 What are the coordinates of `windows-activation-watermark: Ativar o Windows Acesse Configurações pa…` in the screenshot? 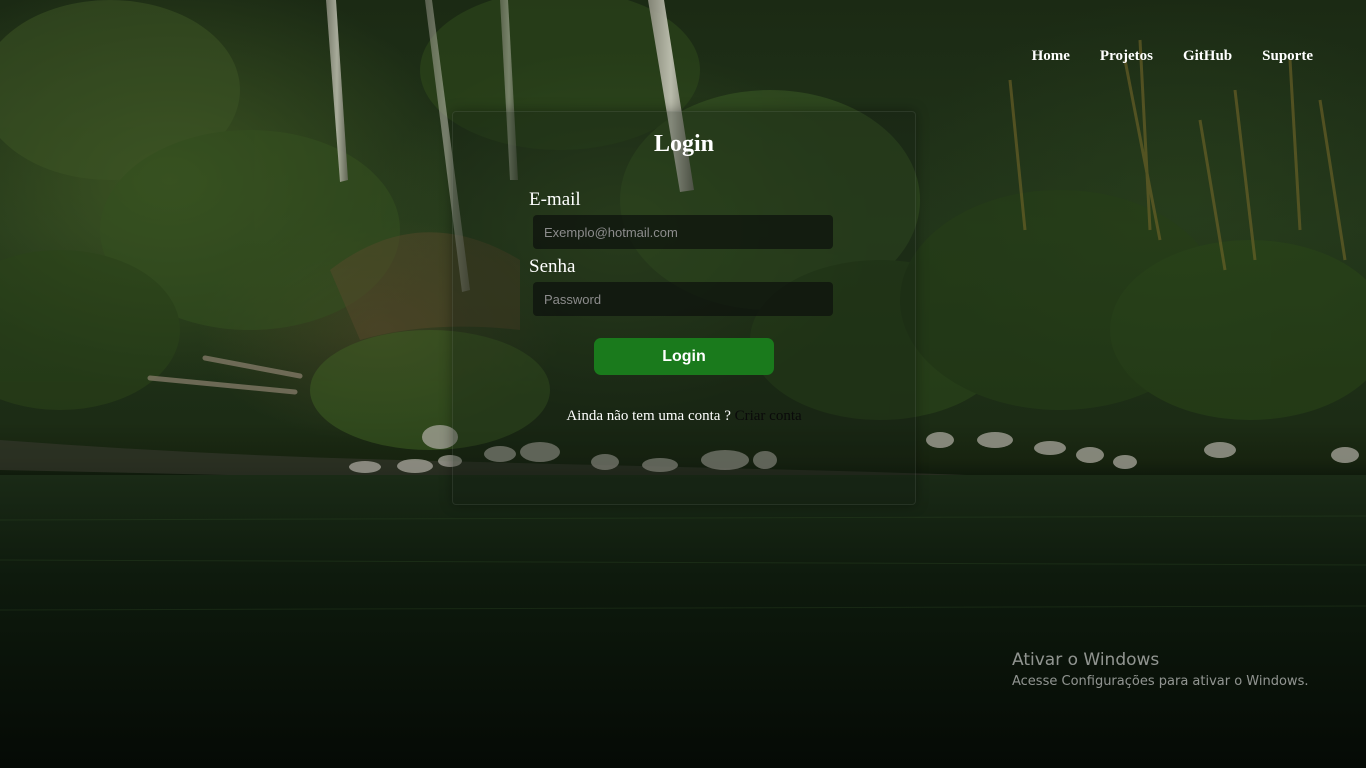 It's located at (1160, 669).